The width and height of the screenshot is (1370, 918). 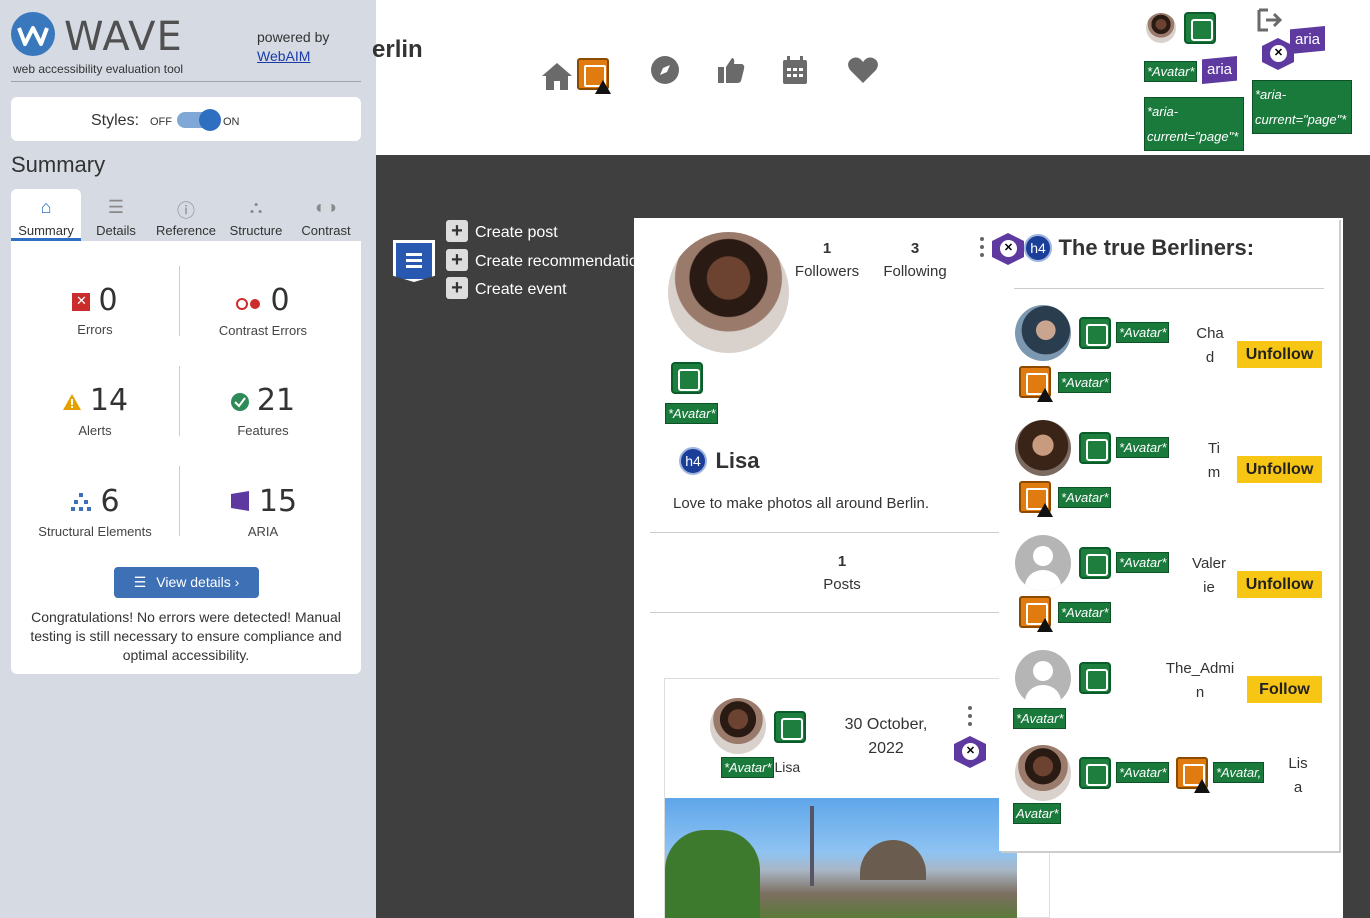 What do you see at coordinates (842, 573) in the screenshot?
I see `posts-count: 1 Posts` at bounding box center [842, 573].